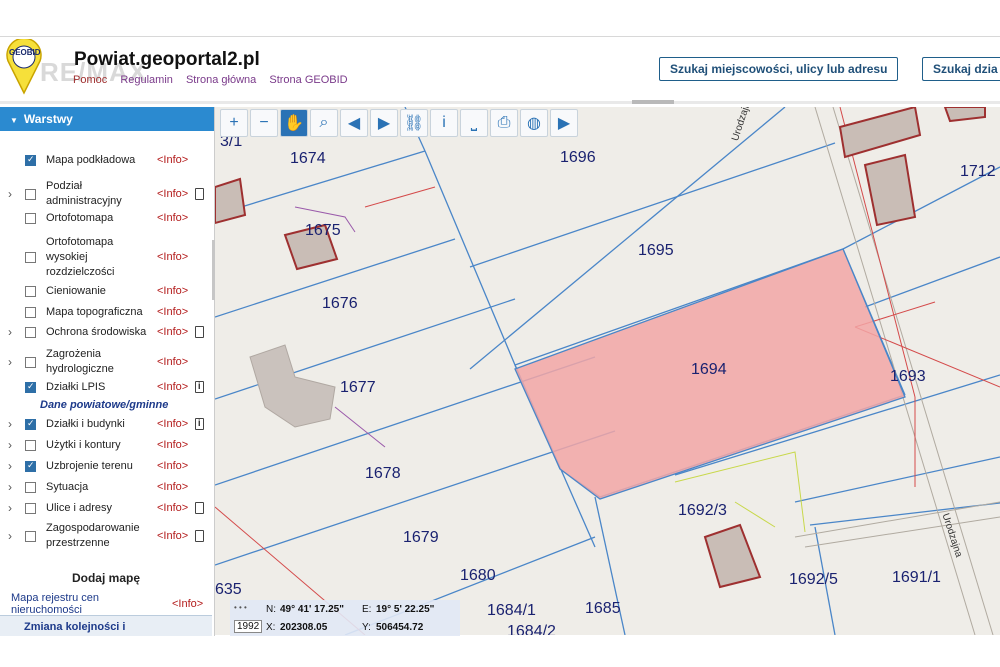 The width and height of the screenshot is (1000, 667). I want to click on resize-handle, so click(653, 102).